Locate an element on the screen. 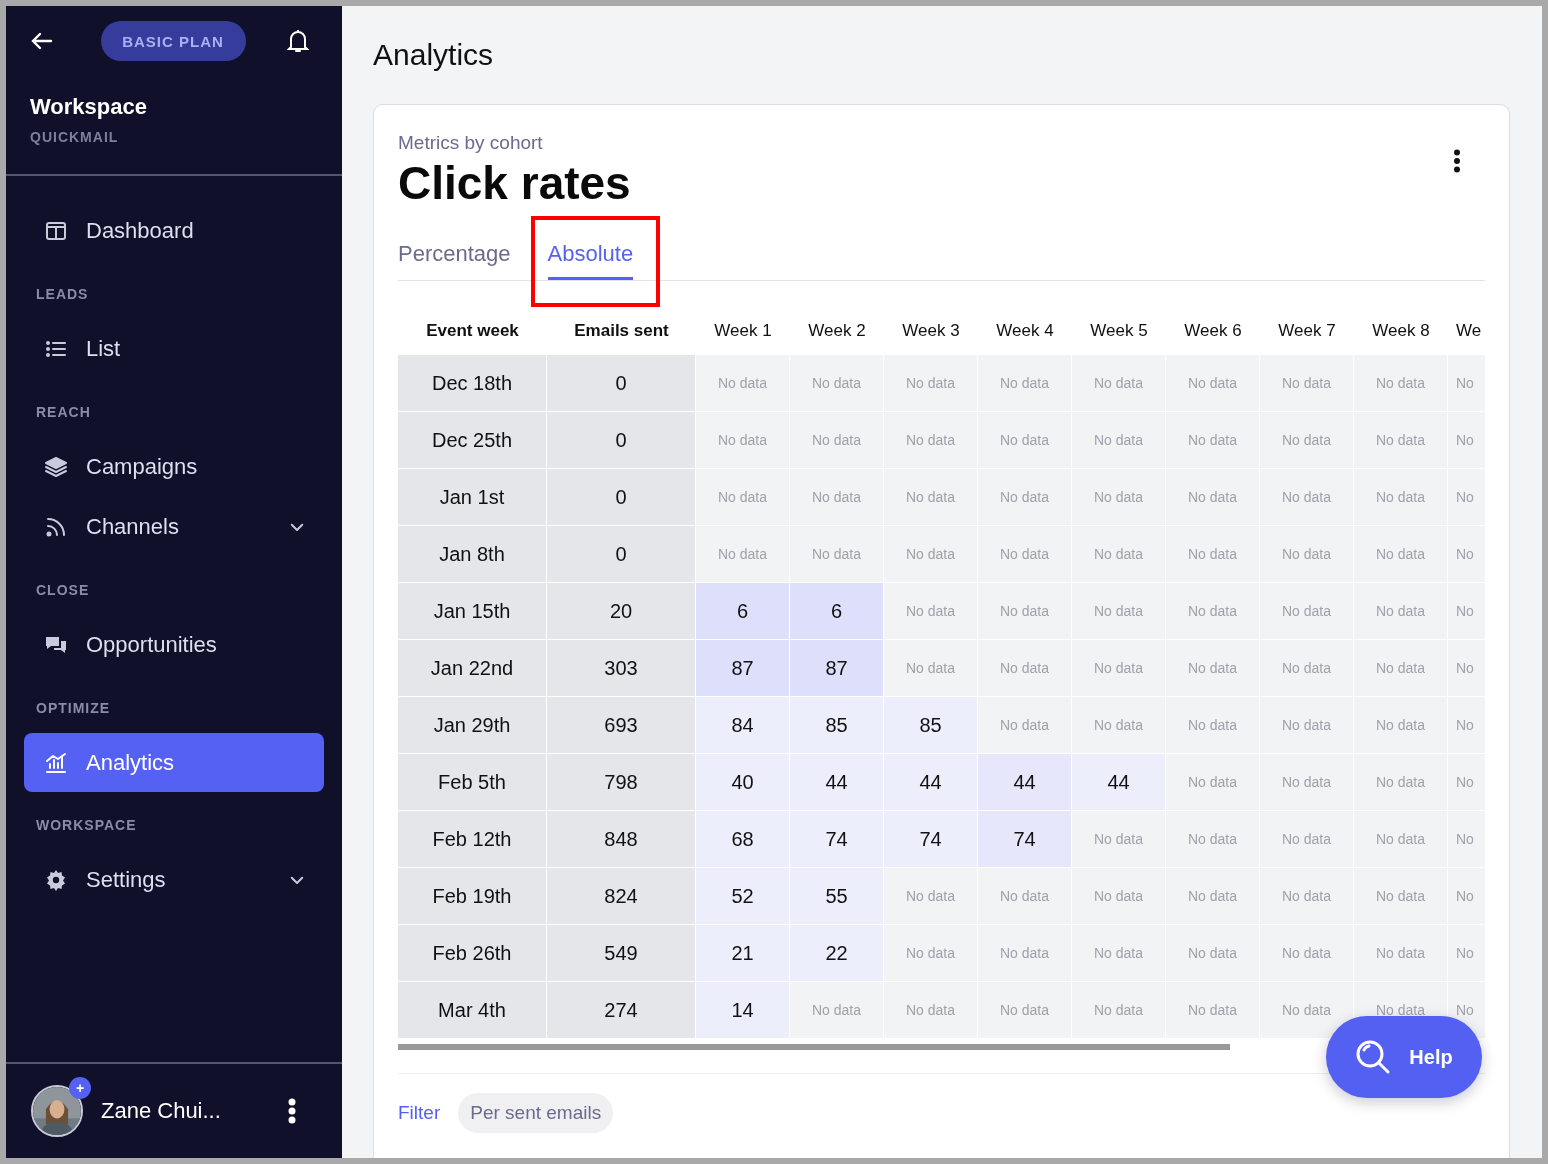 Image resolution: width=1548 pixels, height=1164 pixels. nav-item: Channels is located at coordinates (174, 527).